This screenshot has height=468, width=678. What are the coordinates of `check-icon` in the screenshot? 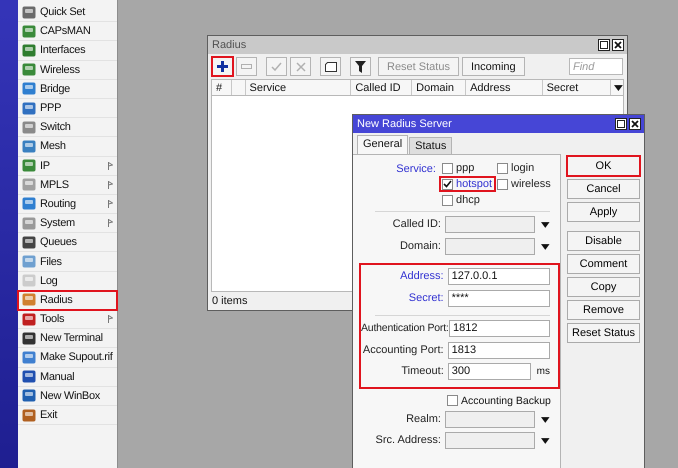 It's located at (276, 67).